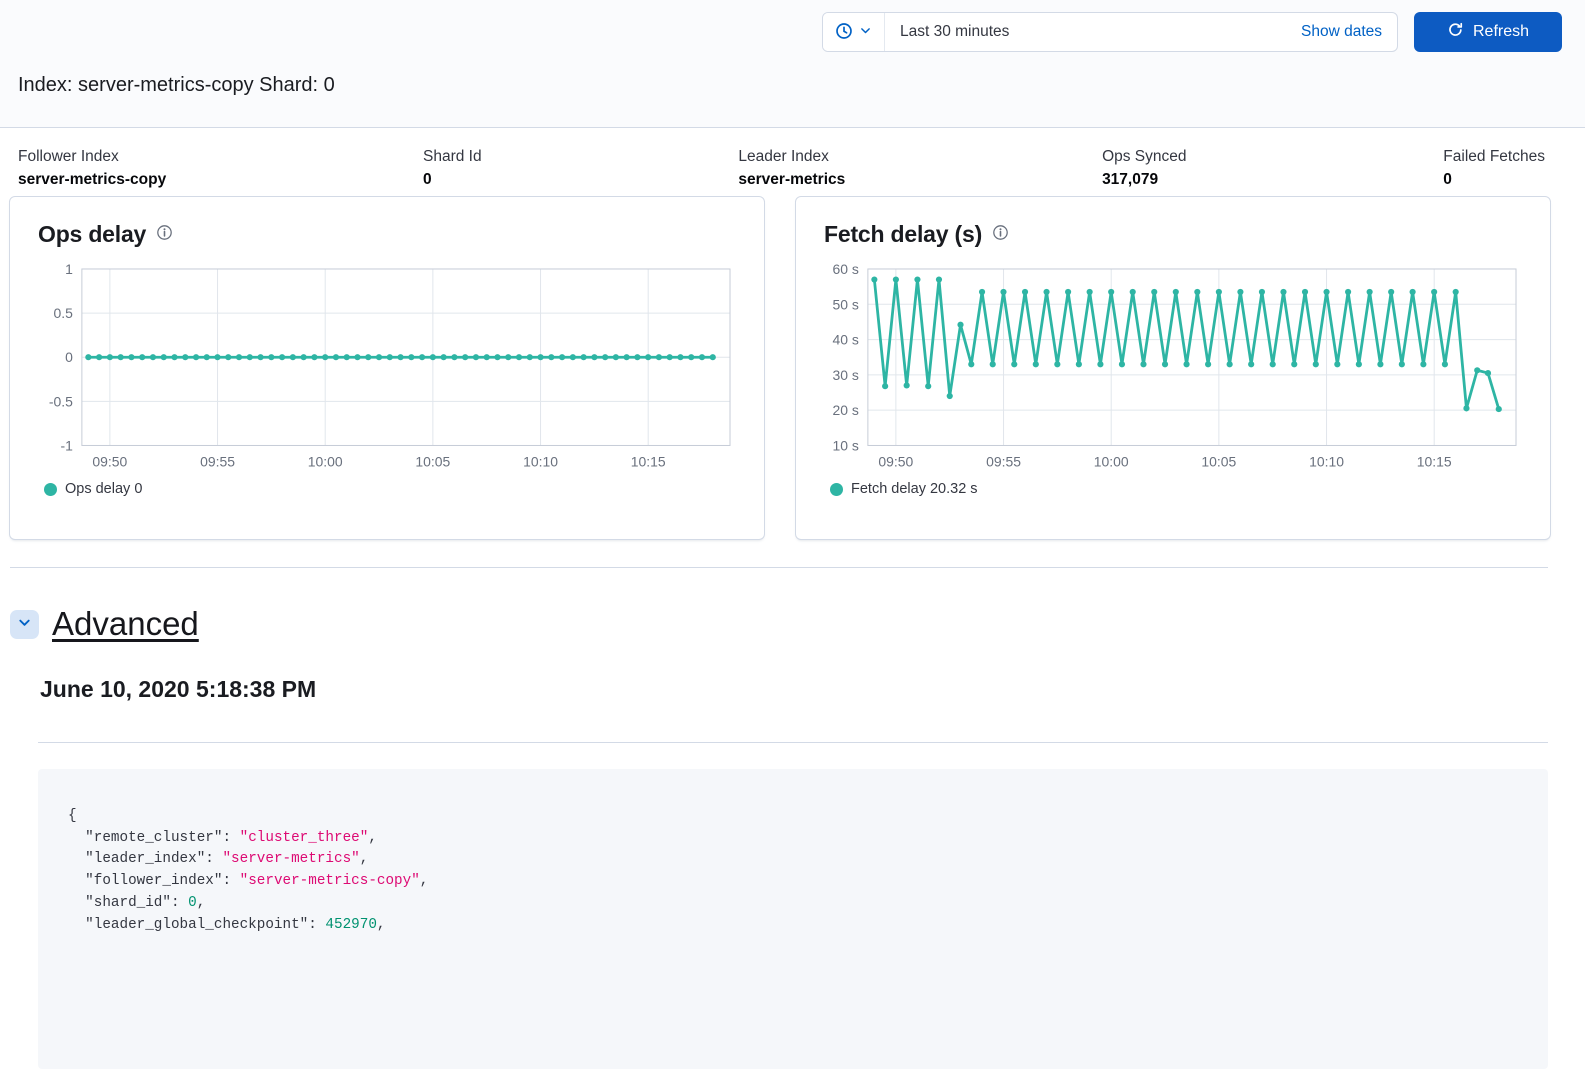  I want to click on snapshot-timestamp: June 10, 2020 5:18:38 PM, so click(178, 689).